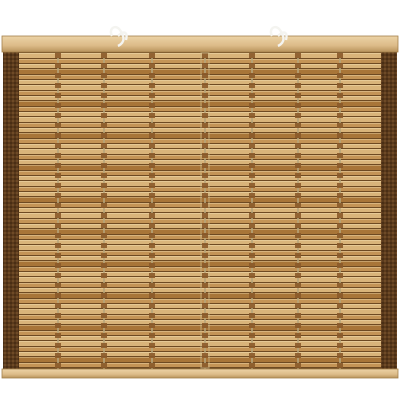 The height and width of the screenshot is (400, 400). What do you see at coordinates (389, 211) in the screenshot?
I see `right-edge-binding` at bounding box center [389, 211].